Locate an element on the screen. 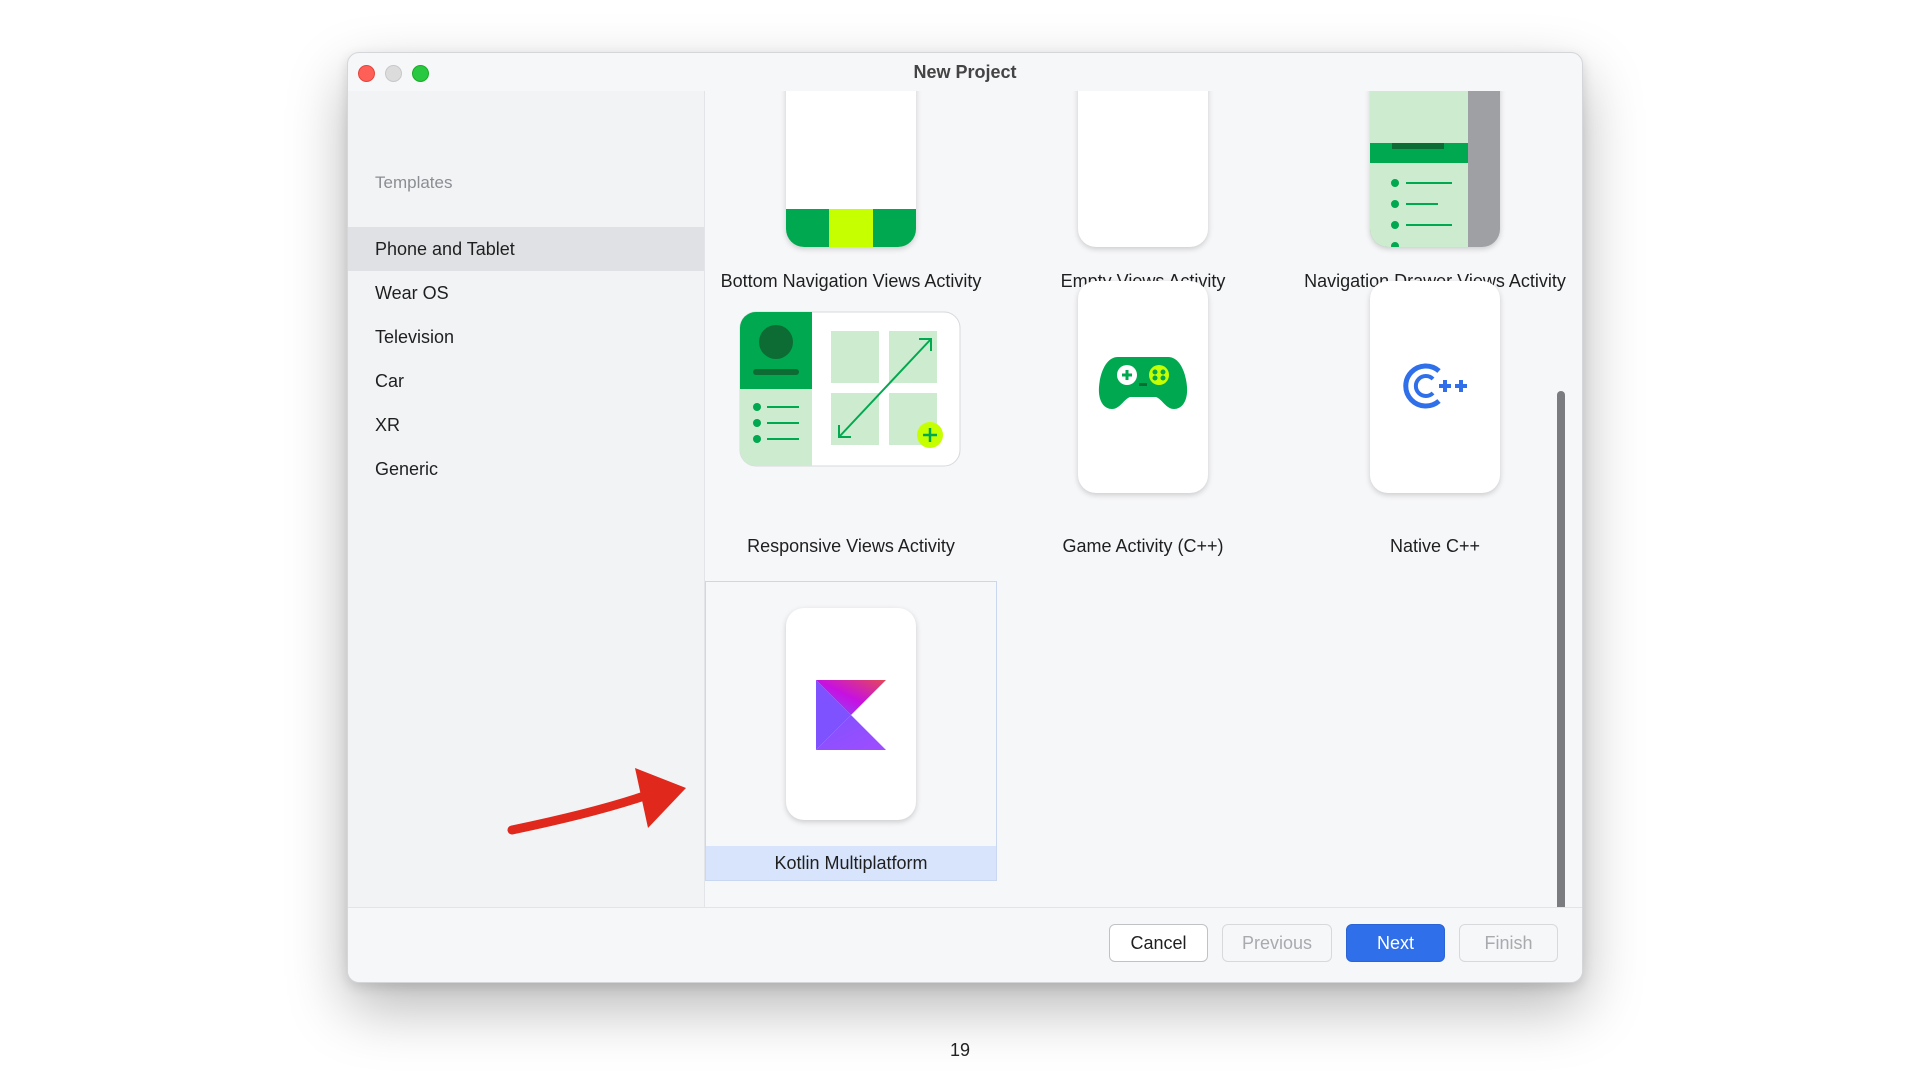  template-card-responsive-views: Responsive Views Activity is located at coordinates (851, 431).